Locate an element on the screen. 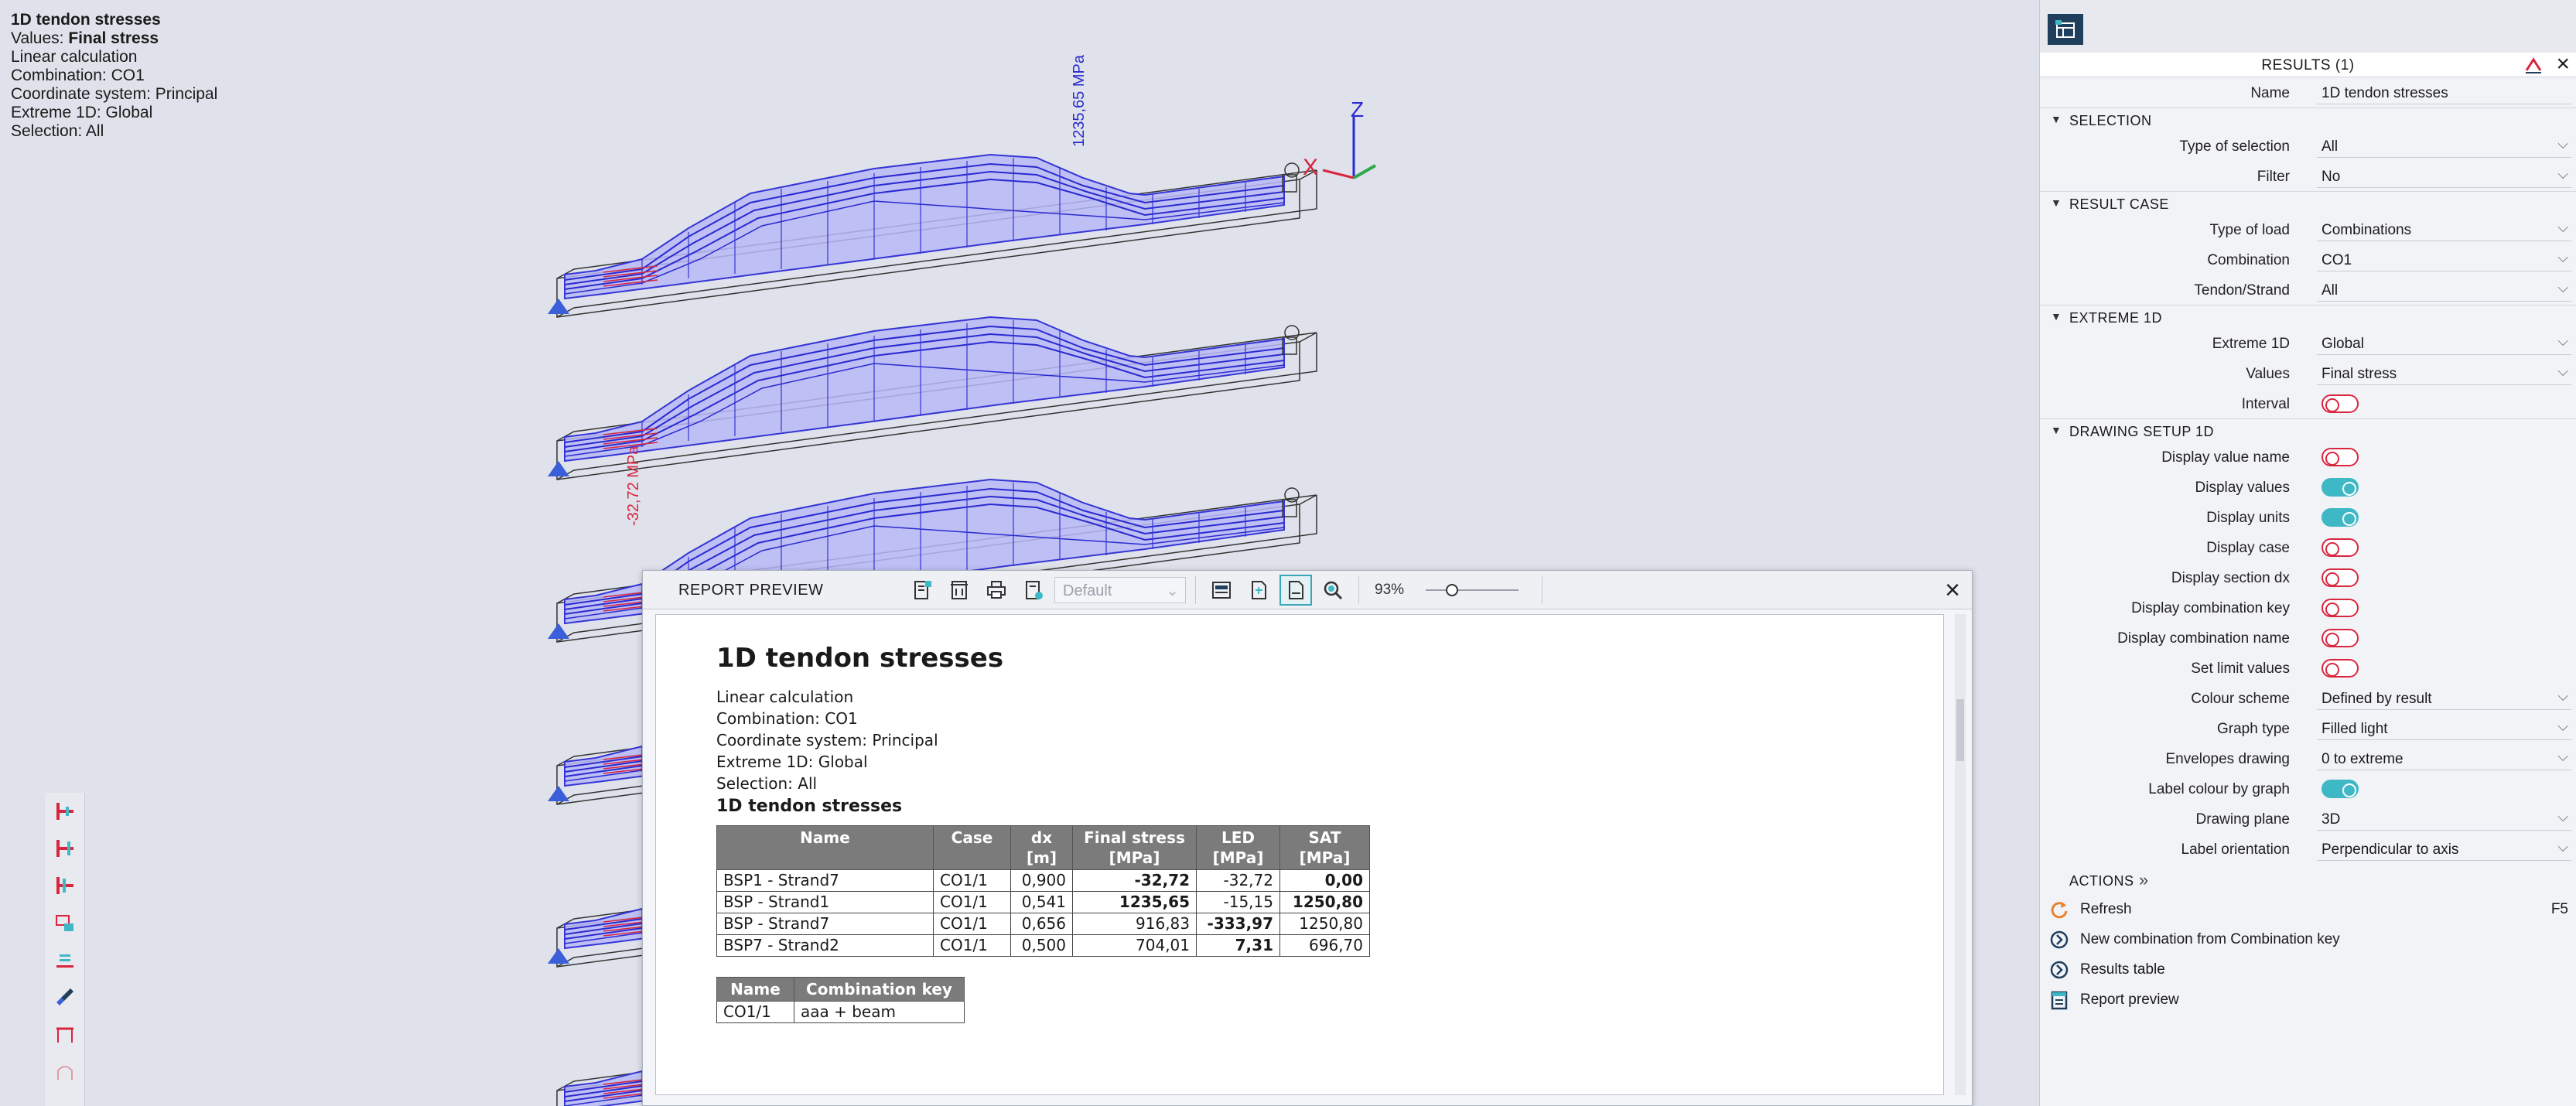 The width and height of the screenshot is (2576, 1106). template-select: Default ⌄ is located at coordinates (1120, 590).